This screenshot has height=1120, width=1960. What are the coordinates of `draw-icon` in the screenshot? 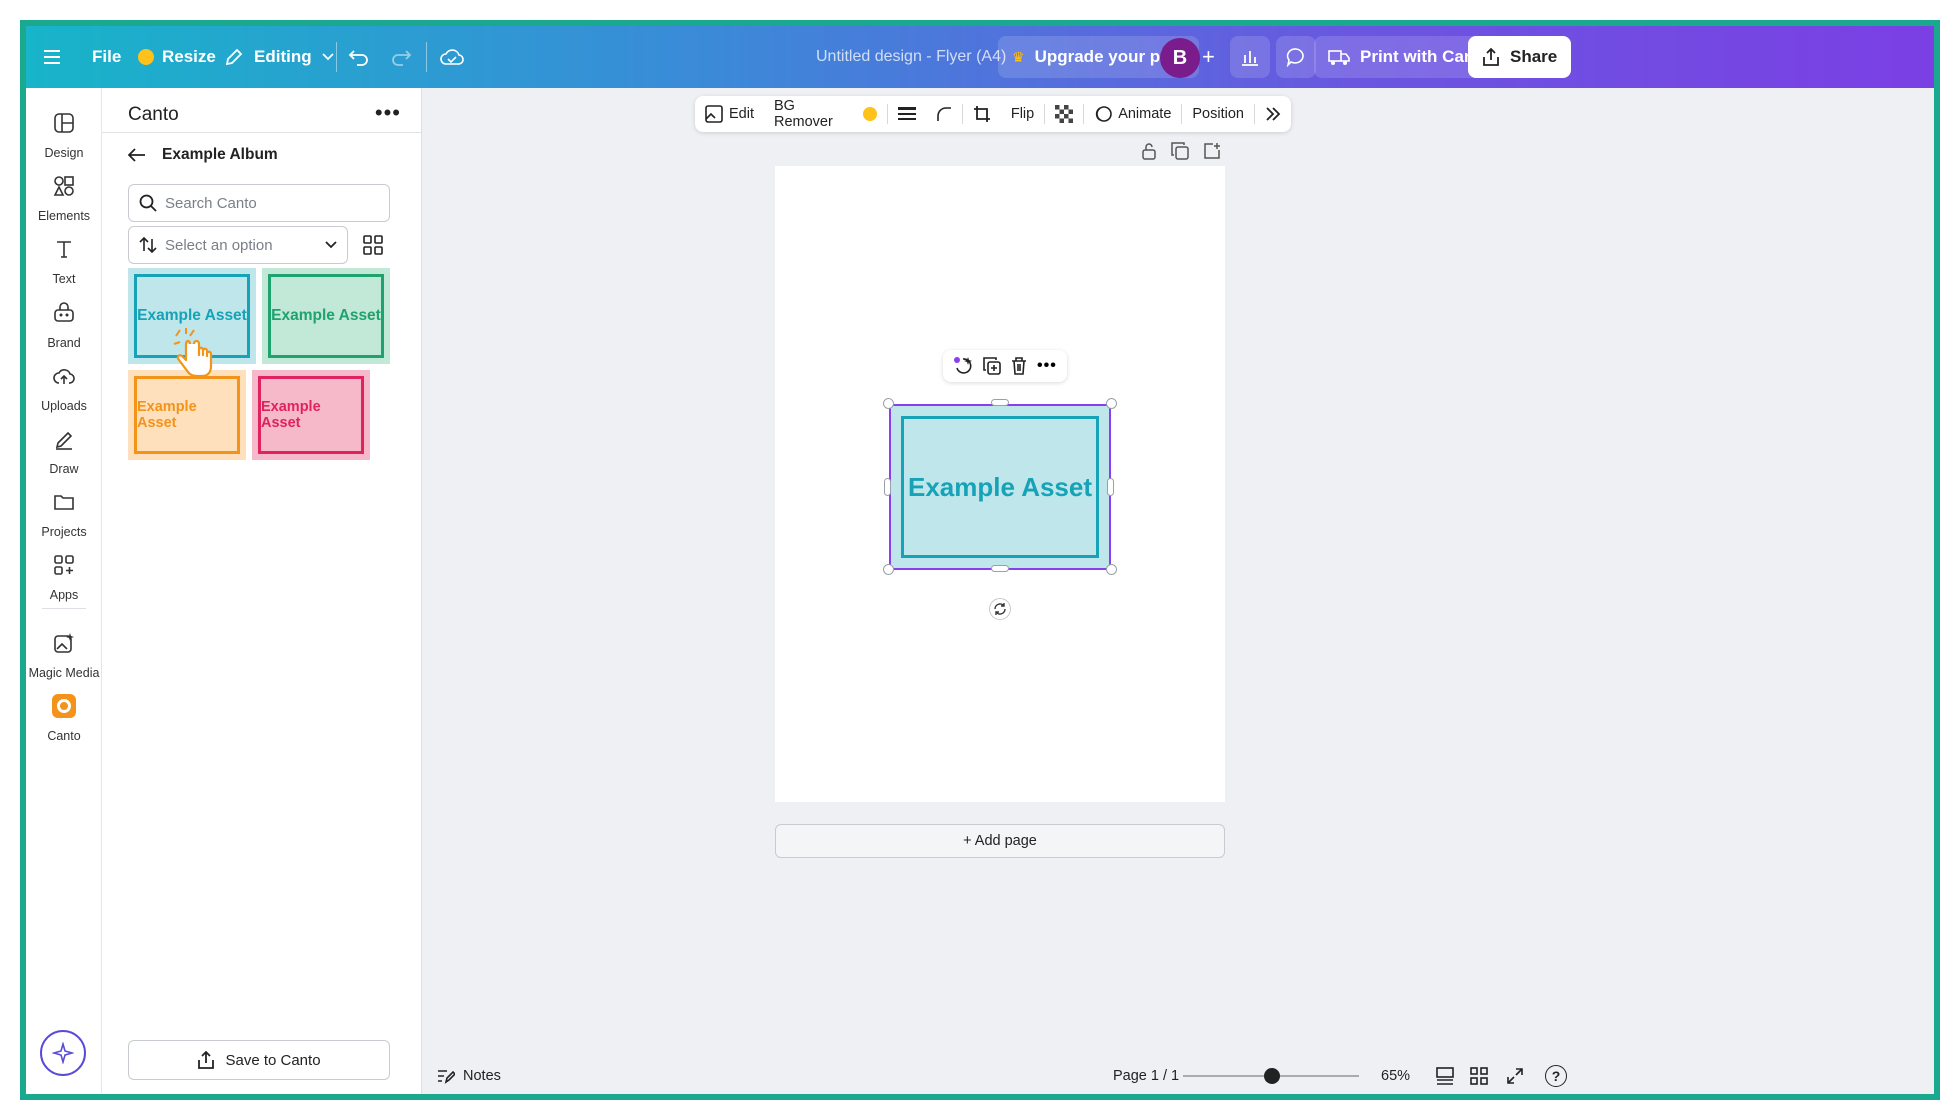 It's located at (64, 439).